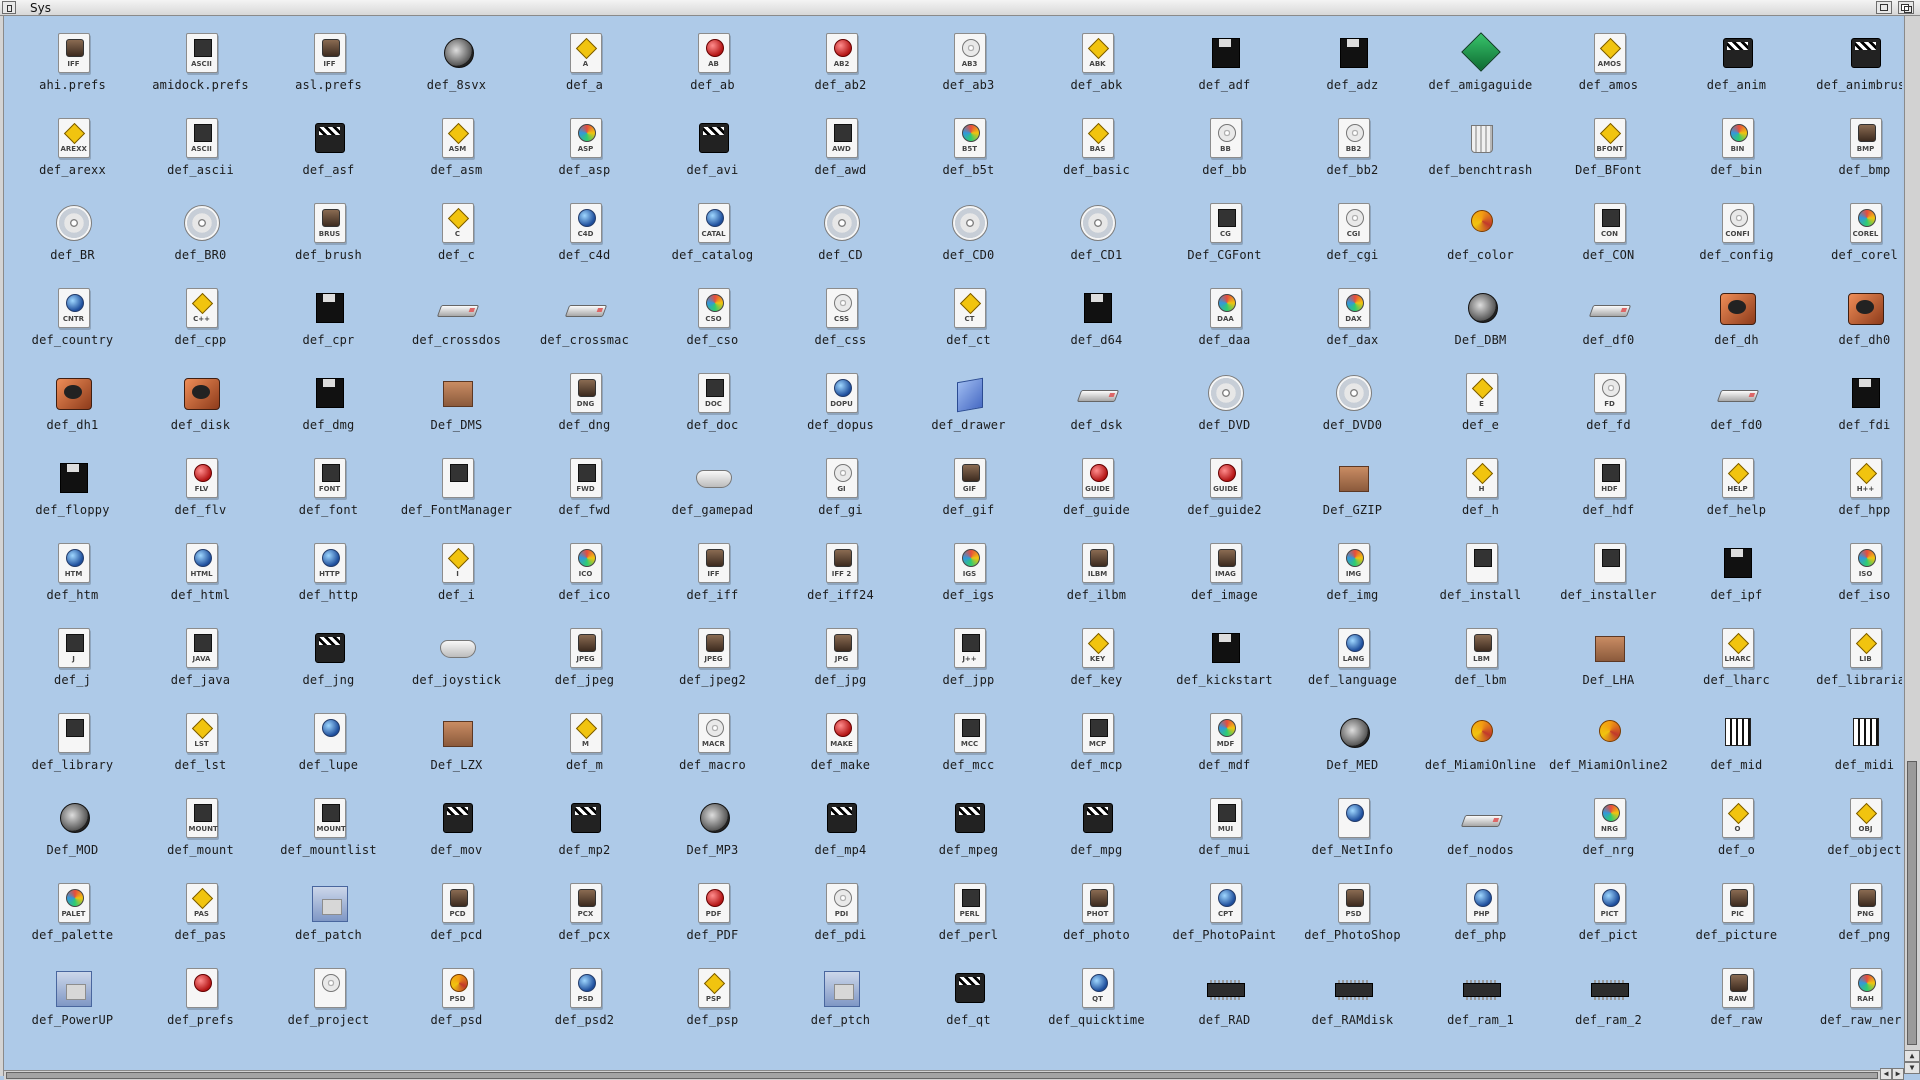 This screenshot has width=1920, height=1080. I want to click on icon-def-help: HELP def_help, so click(1736, 493).